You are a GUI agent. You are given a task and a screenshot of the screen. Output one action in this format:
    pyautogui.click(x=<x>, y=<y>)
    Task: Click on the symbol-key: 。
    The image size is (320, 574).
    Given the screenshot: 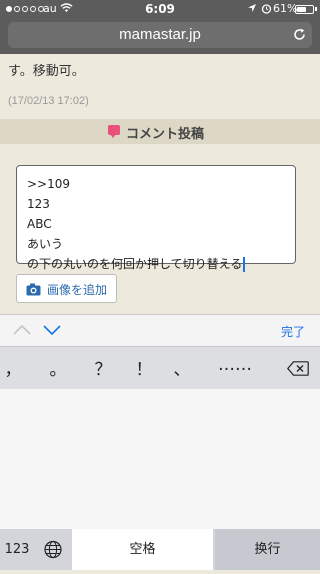 What is the action you would take?
    pyautogui.click(x=58, y=367)
    